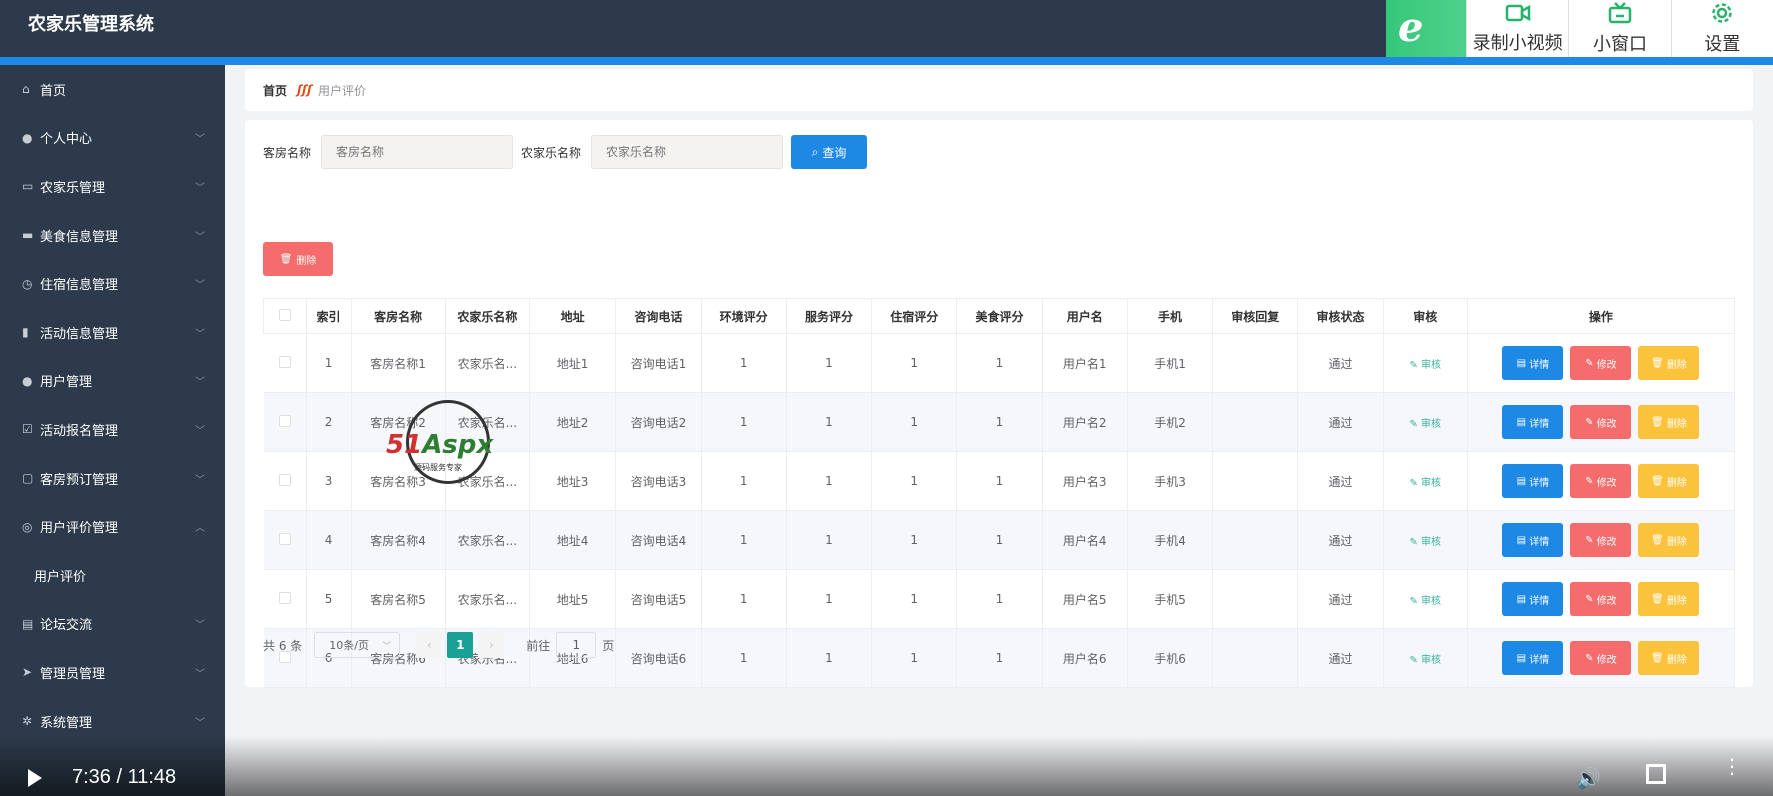 The width and height of the screenshot is (1773, 796). I want to click on globe-icon: ◎, so click(27, 526).